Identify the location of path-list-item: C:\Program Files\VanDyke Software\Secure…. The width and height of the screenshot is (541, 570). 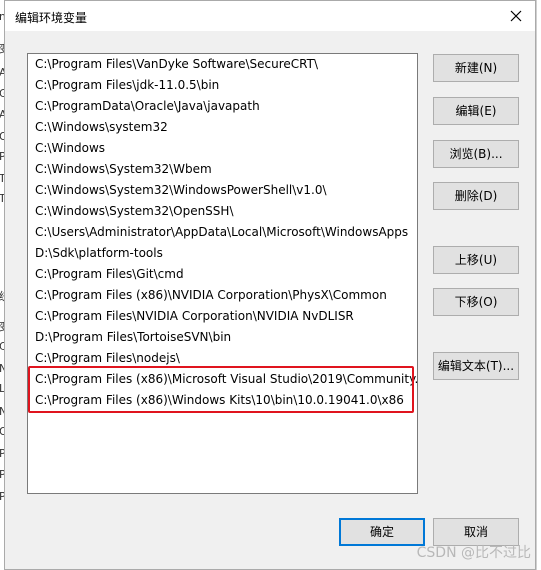
(222, 64).